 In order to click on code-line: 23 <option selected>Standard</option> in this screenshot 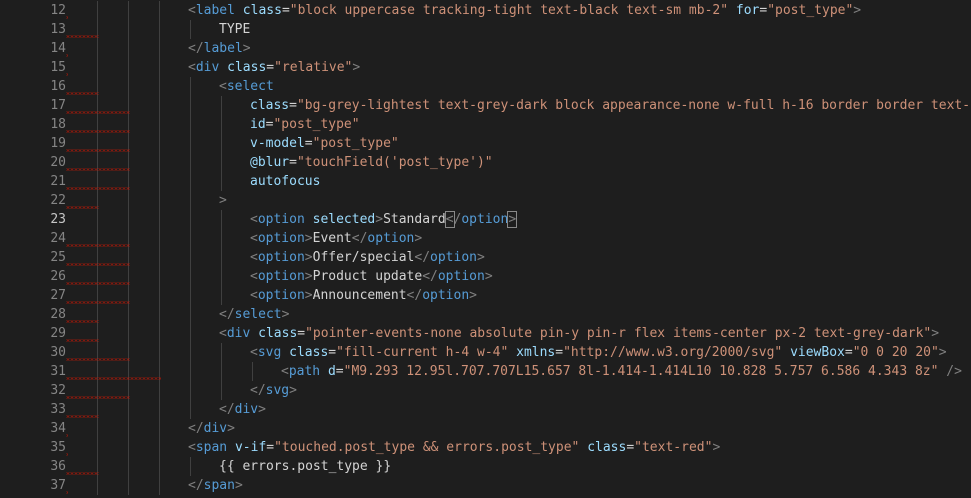, I will do `click(485, 219)`.